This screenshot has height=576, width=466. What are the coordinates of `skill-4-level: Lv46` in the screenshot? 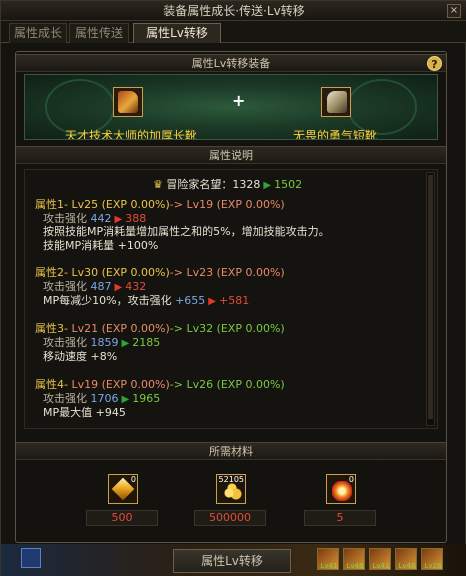 It's located at (407, 566).